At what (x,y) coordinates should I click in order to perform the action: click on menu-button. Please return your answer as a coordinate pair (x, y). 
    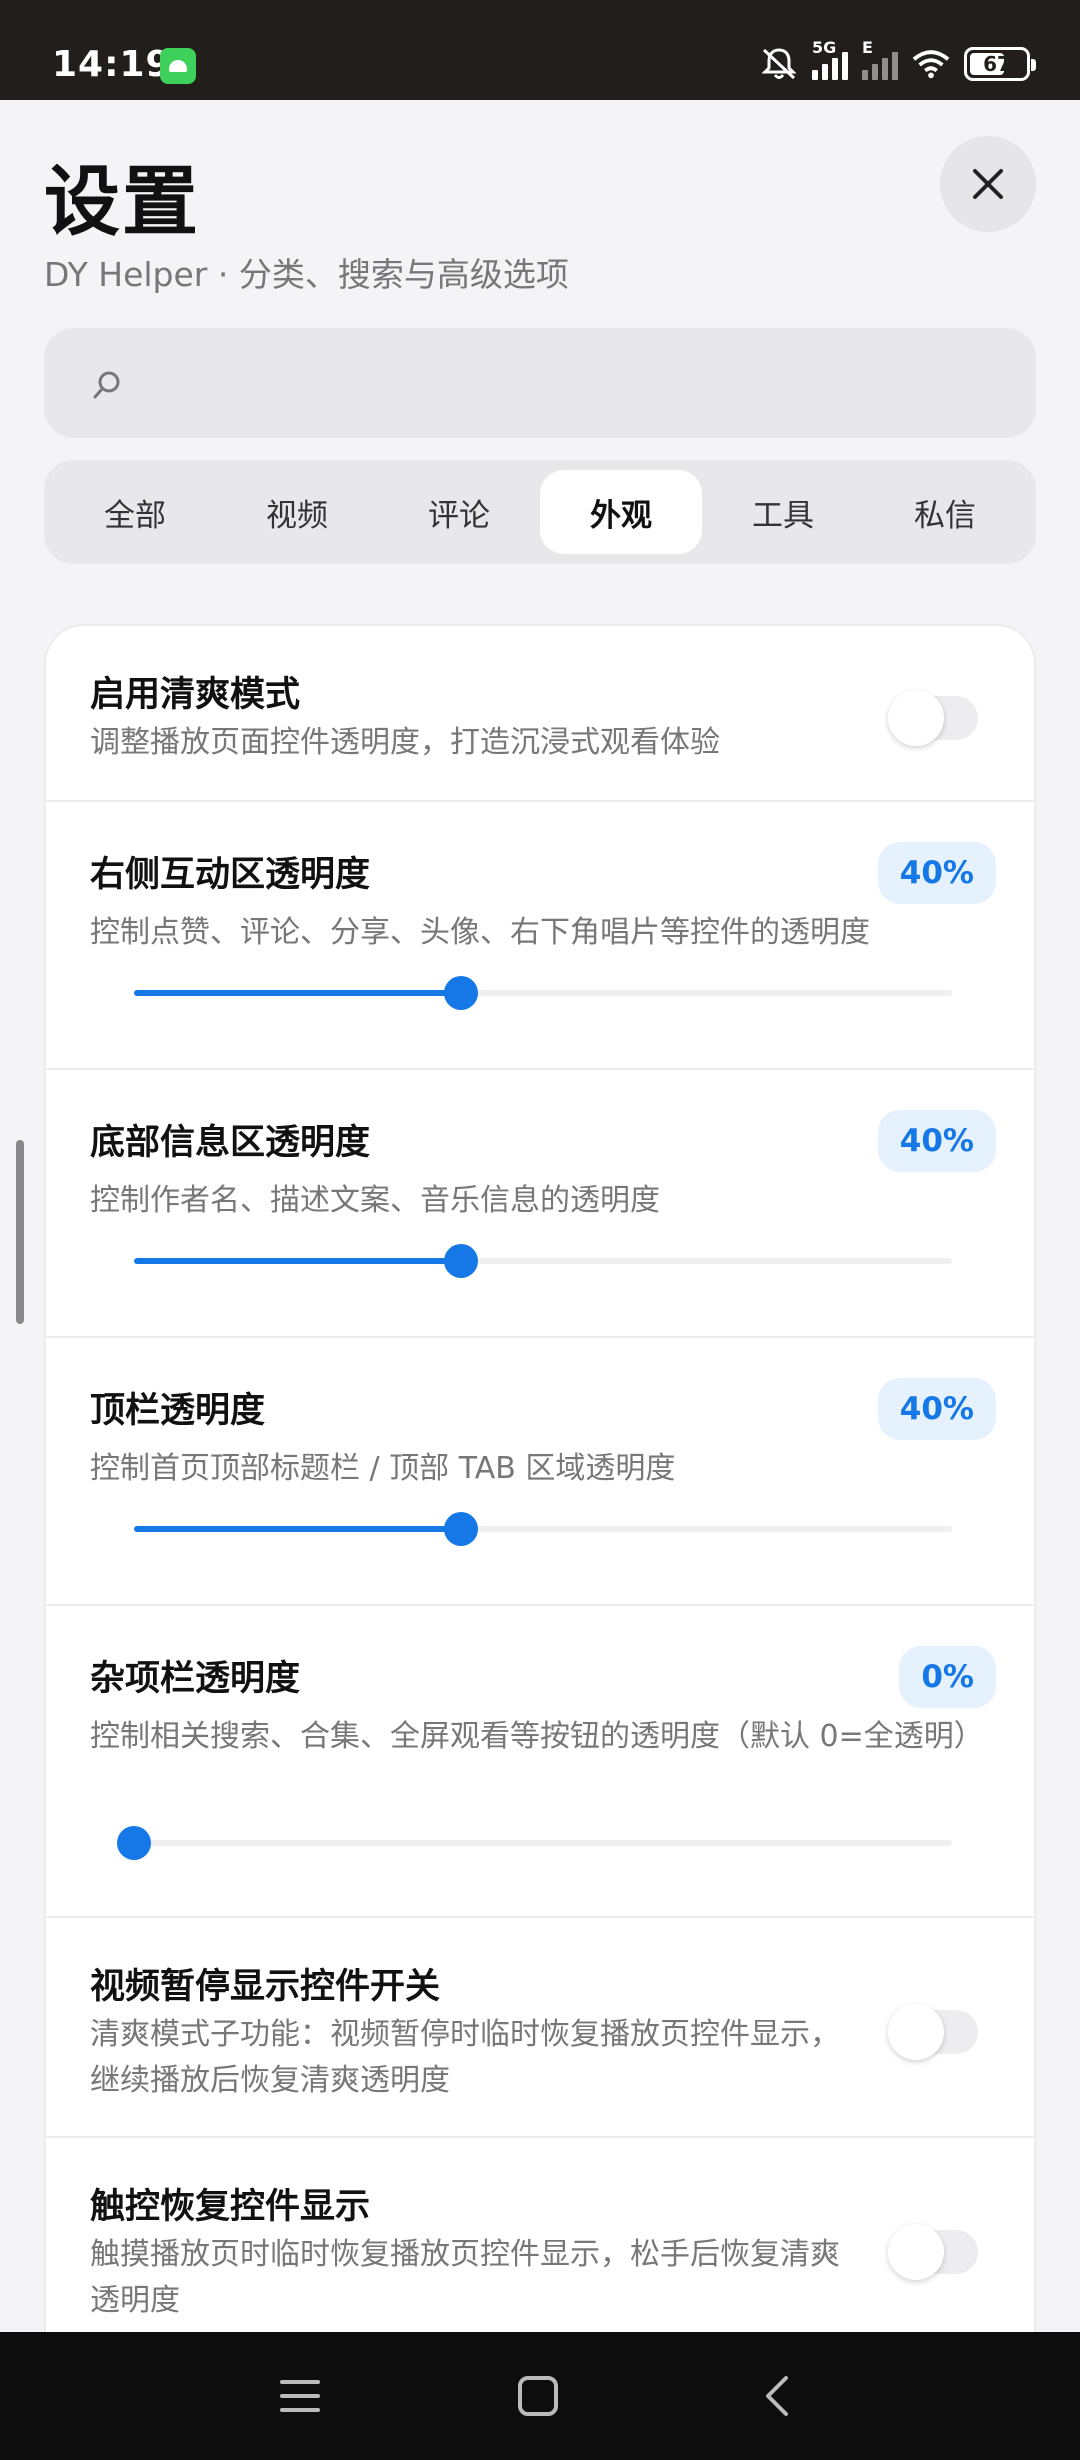
    Looking at the image, I should click on (300, 2396).